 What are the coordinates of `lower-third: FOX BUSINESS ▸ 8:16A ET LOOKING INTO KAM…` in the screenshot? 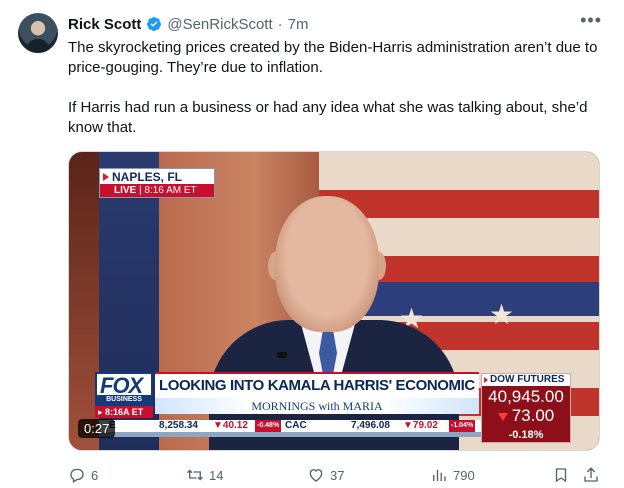 It's located at (287, 398).